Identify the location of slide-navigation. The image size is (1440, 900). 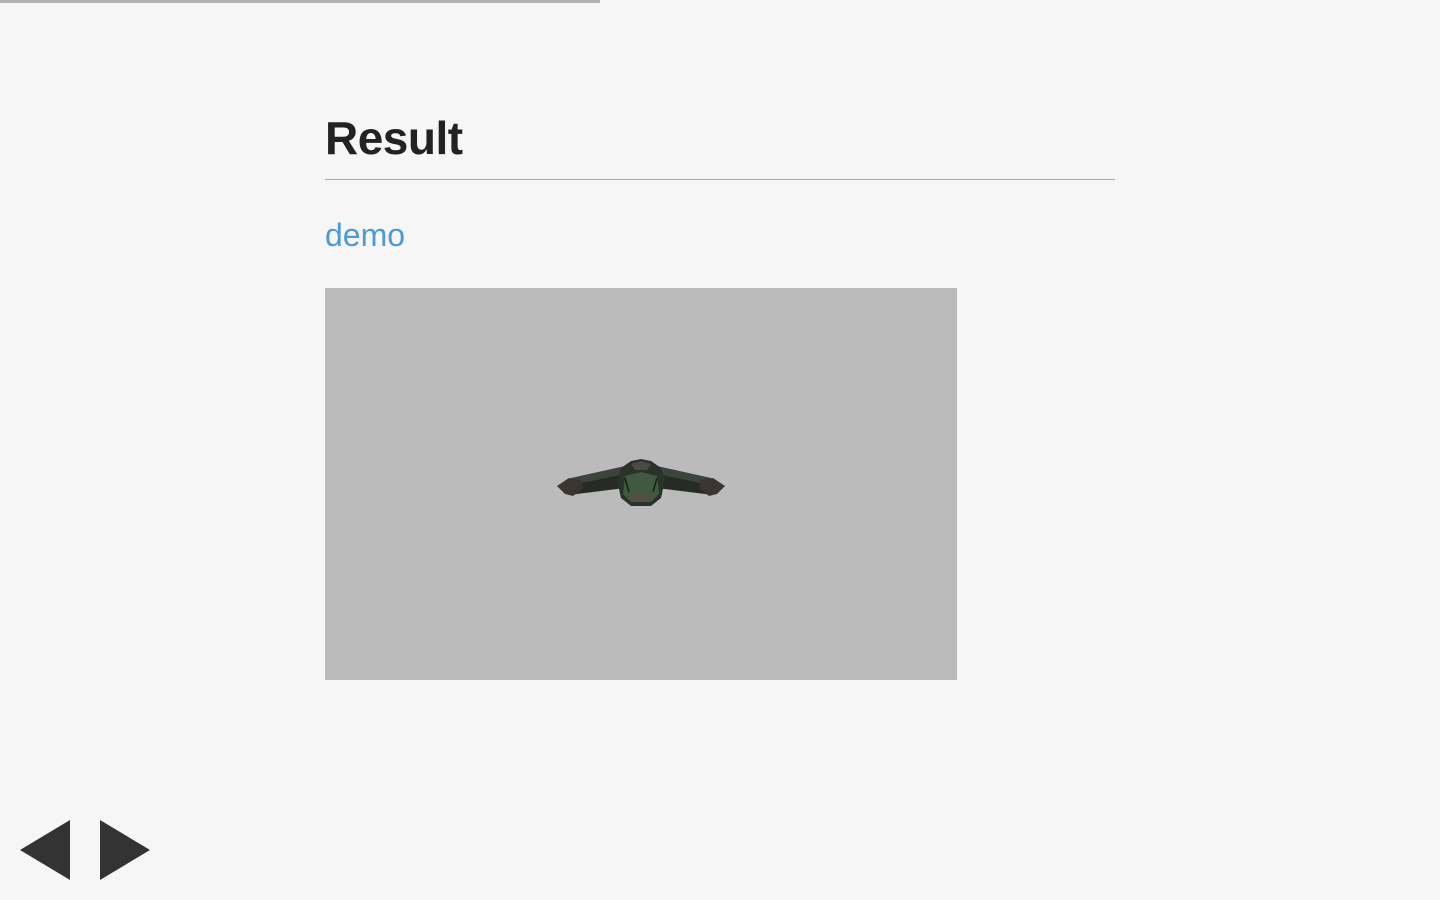
(85, 850).